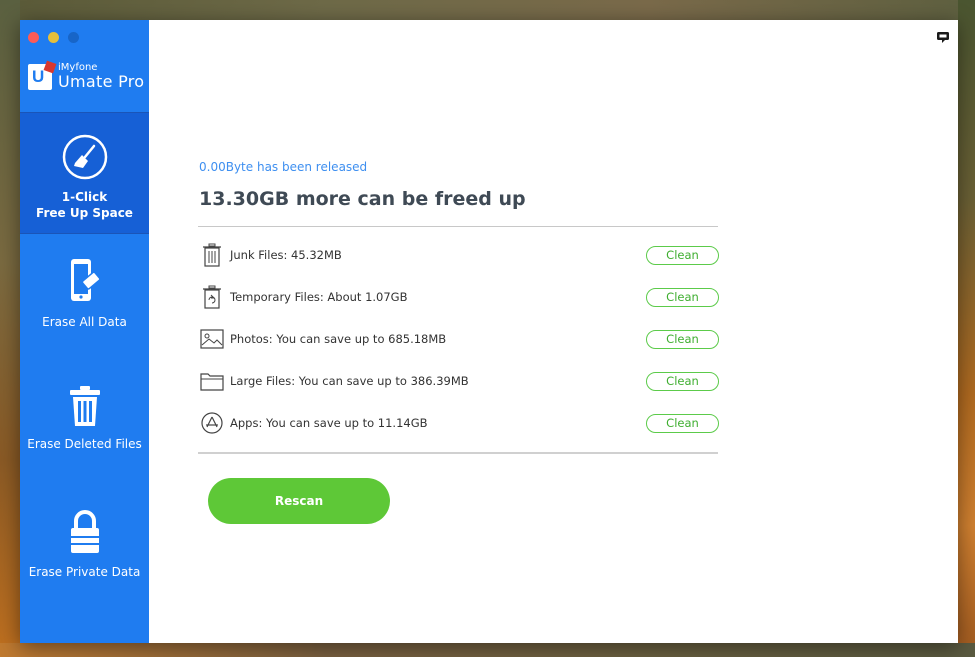  I want to click on sidebar-item-label: Free Up Space, so click(84, 213).